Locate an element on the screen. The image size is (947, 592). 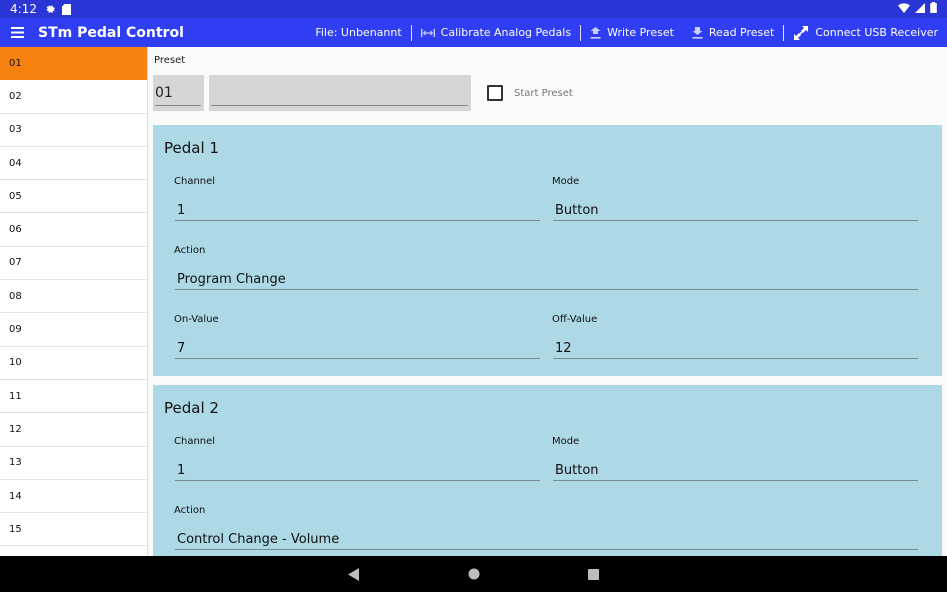
battery-icon is located at coordinates (933, 9).